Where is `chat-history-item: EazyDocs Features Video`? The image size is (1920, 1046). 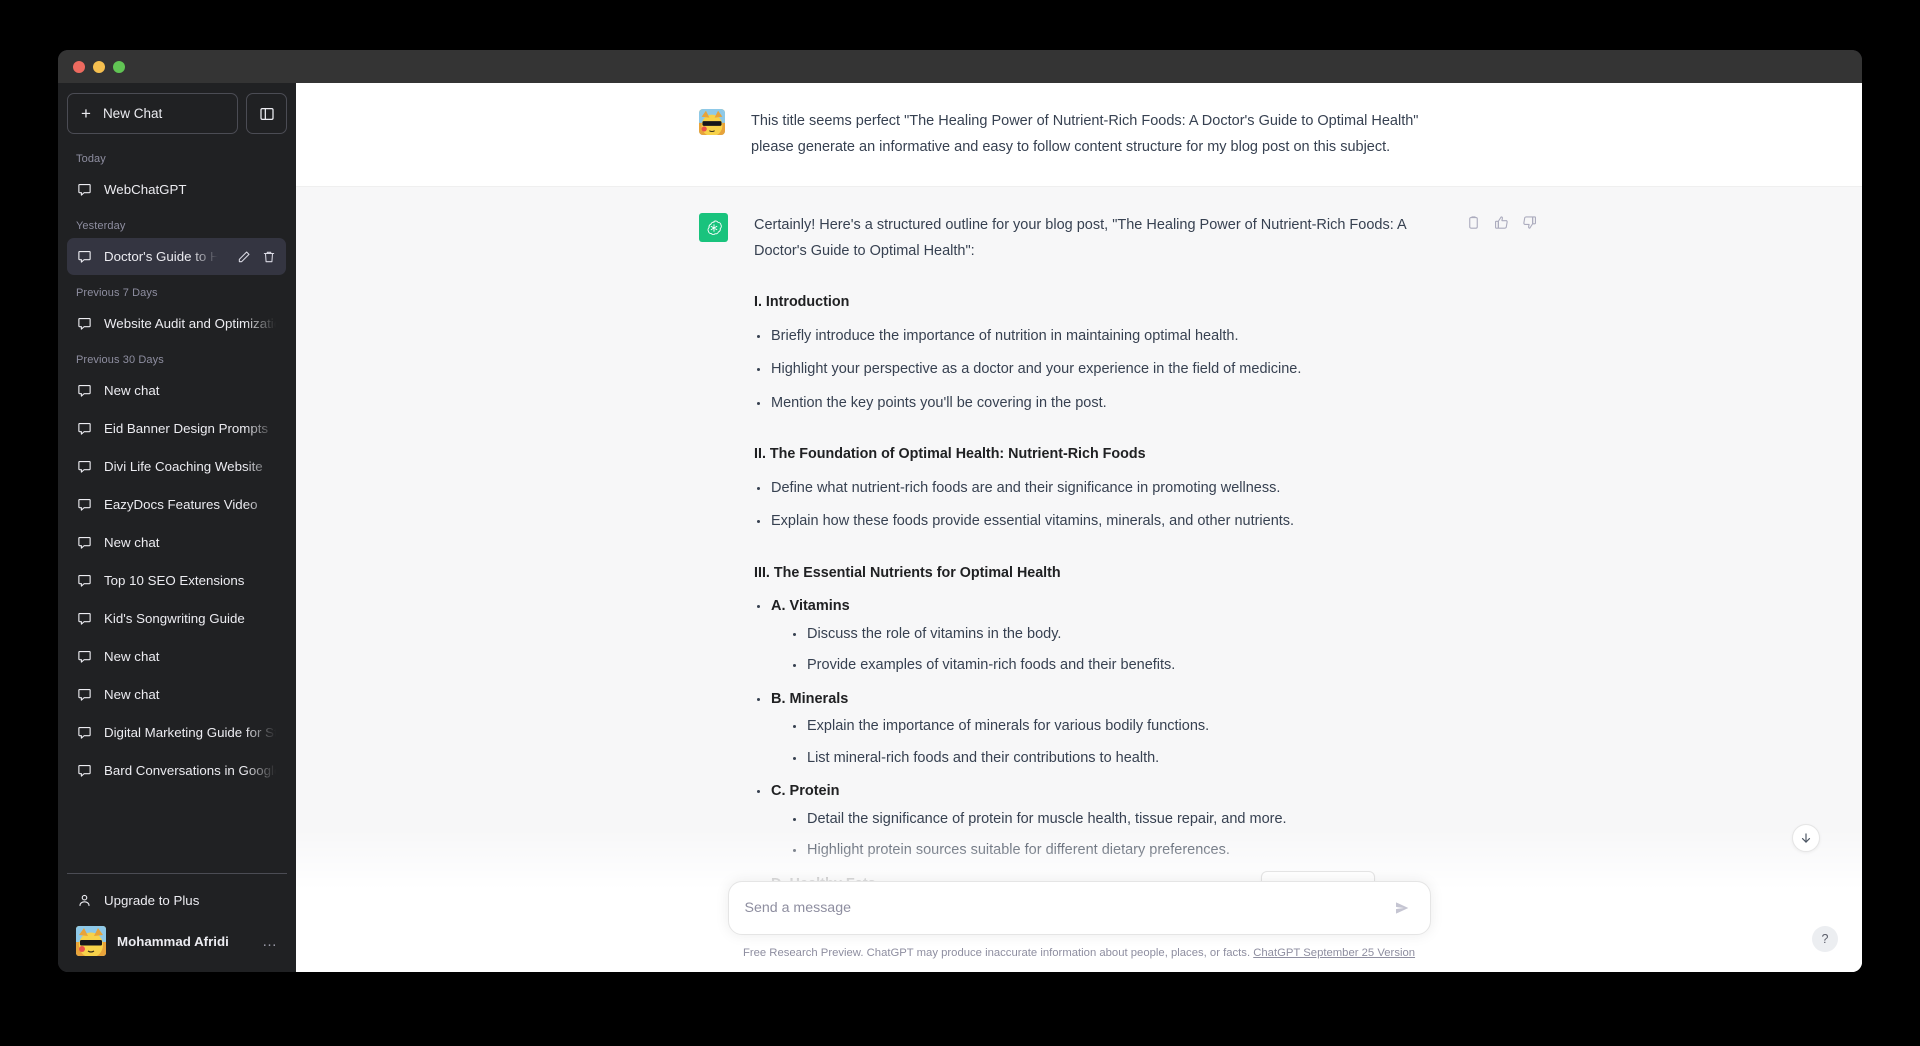 chat-history-item: EazyDocs Features Video is located at coordinates (176, 504).